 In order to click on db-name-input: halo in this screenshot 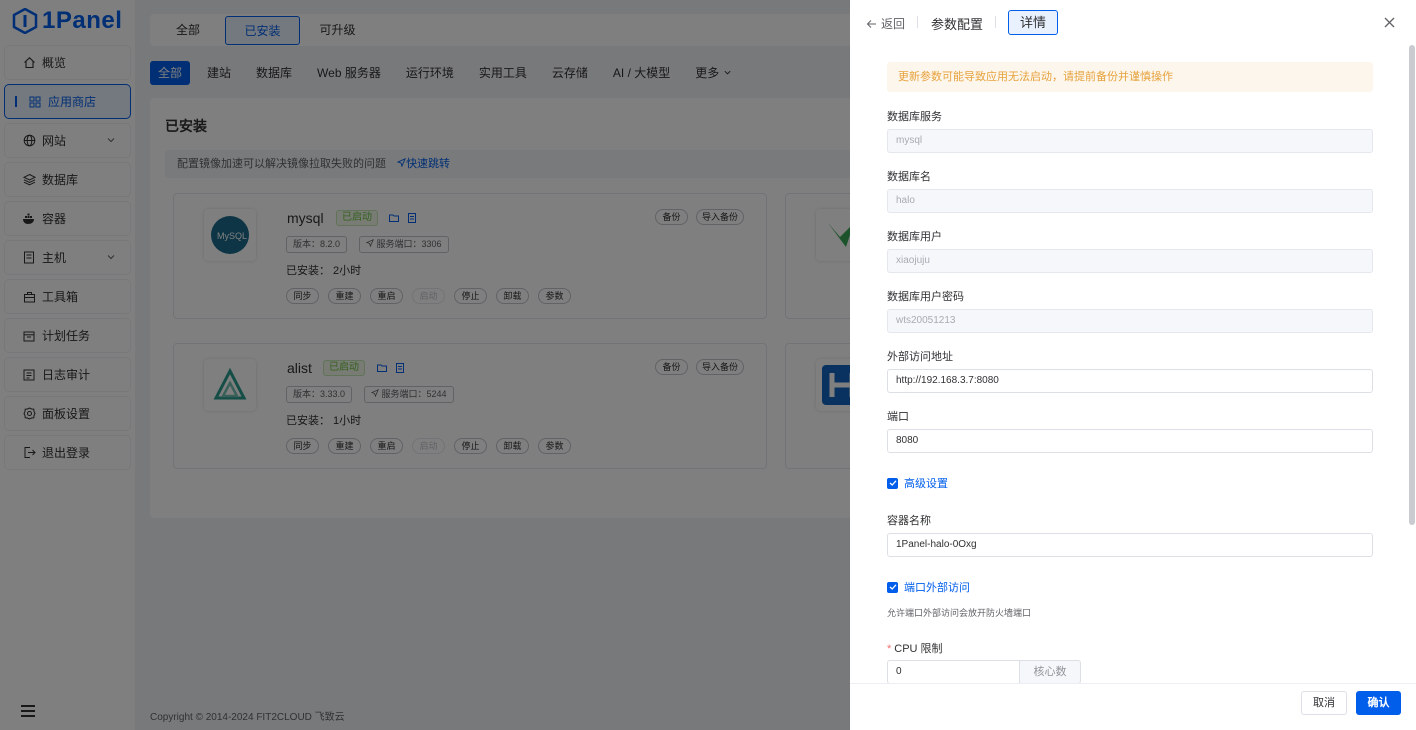, I will do `click(1130, 201)`.